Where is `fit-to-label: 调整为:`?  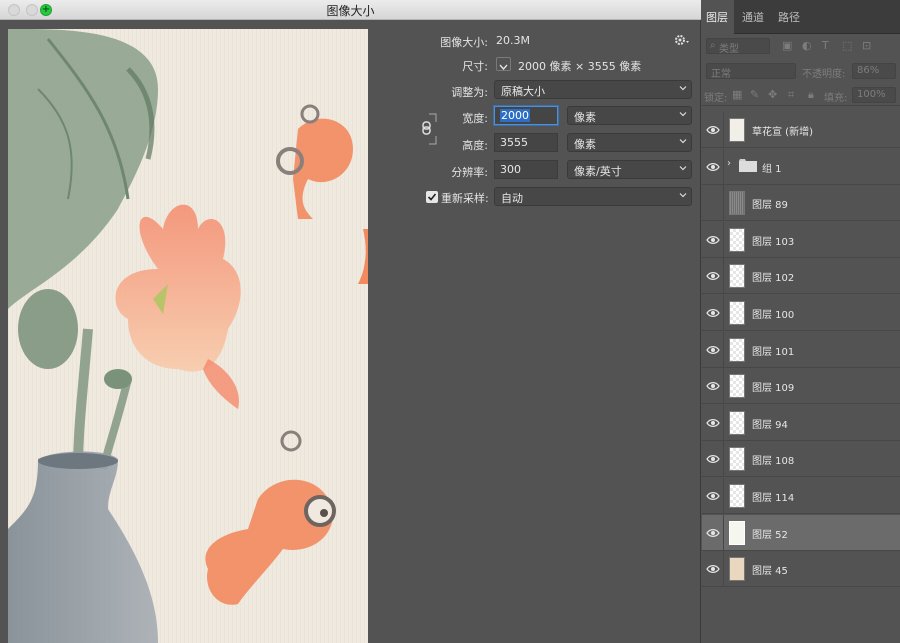
fit-to-label: 调整为: is located at coordinates (469, 92).